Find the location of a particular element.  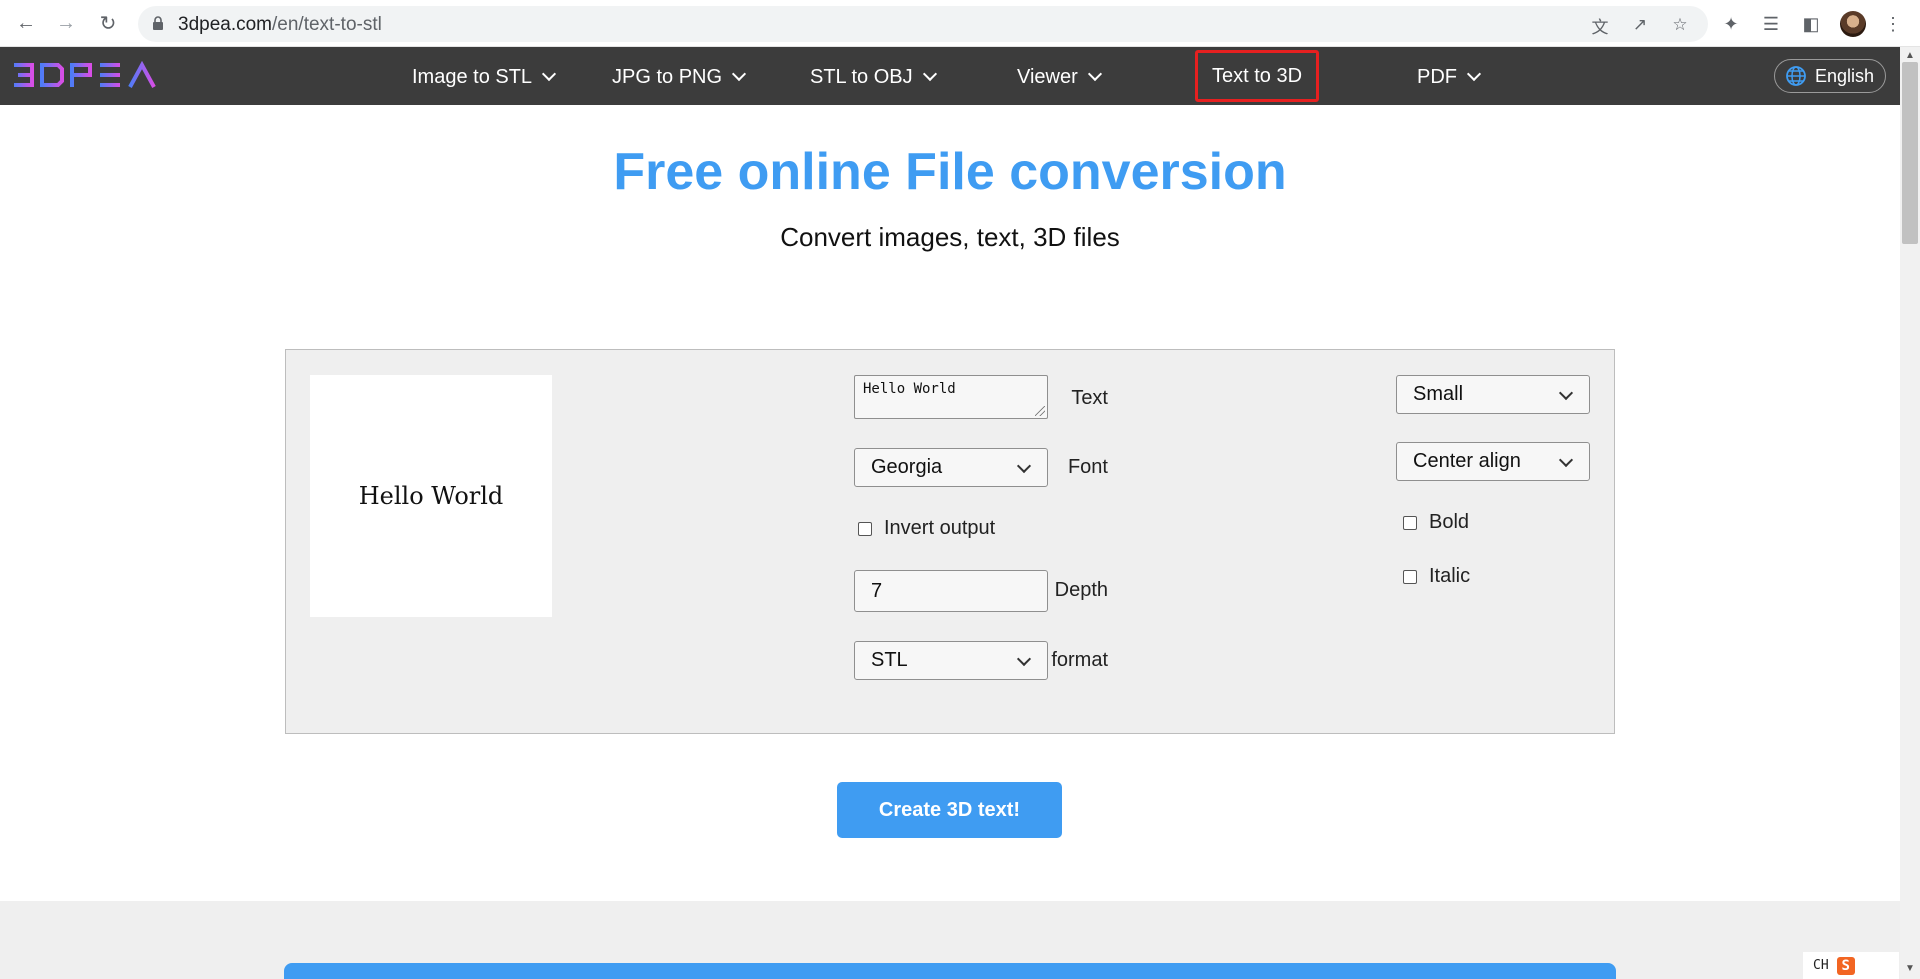

lock-icon is located at coordinates (158, 23).